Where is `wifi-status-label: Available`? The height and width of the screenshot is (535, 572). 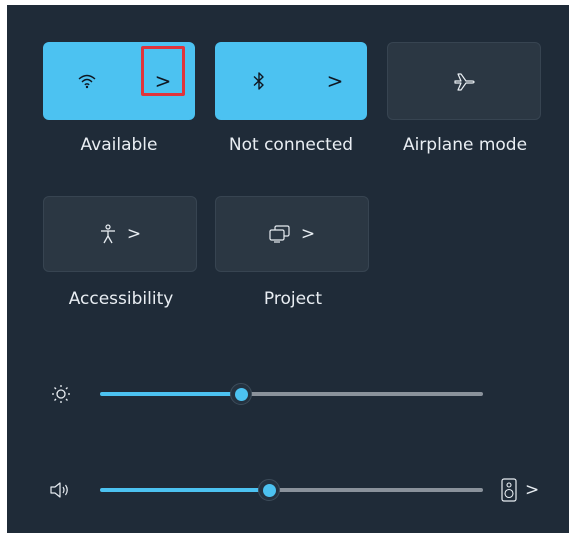
wifi-status-label: Available is located at coordinates (119, 145).